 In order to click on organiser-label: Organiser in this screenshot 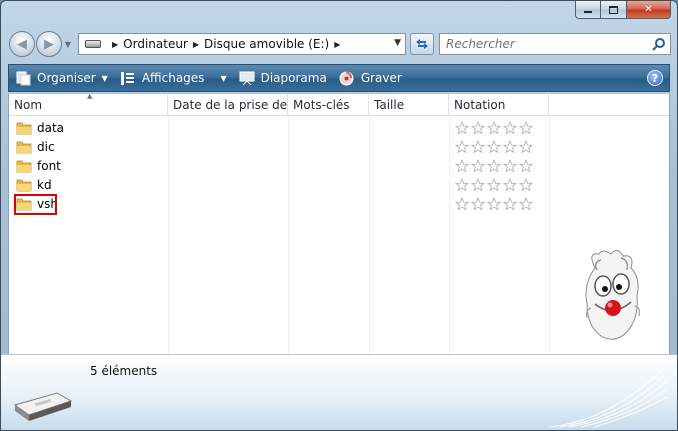, I will do `click(66, 78)`.